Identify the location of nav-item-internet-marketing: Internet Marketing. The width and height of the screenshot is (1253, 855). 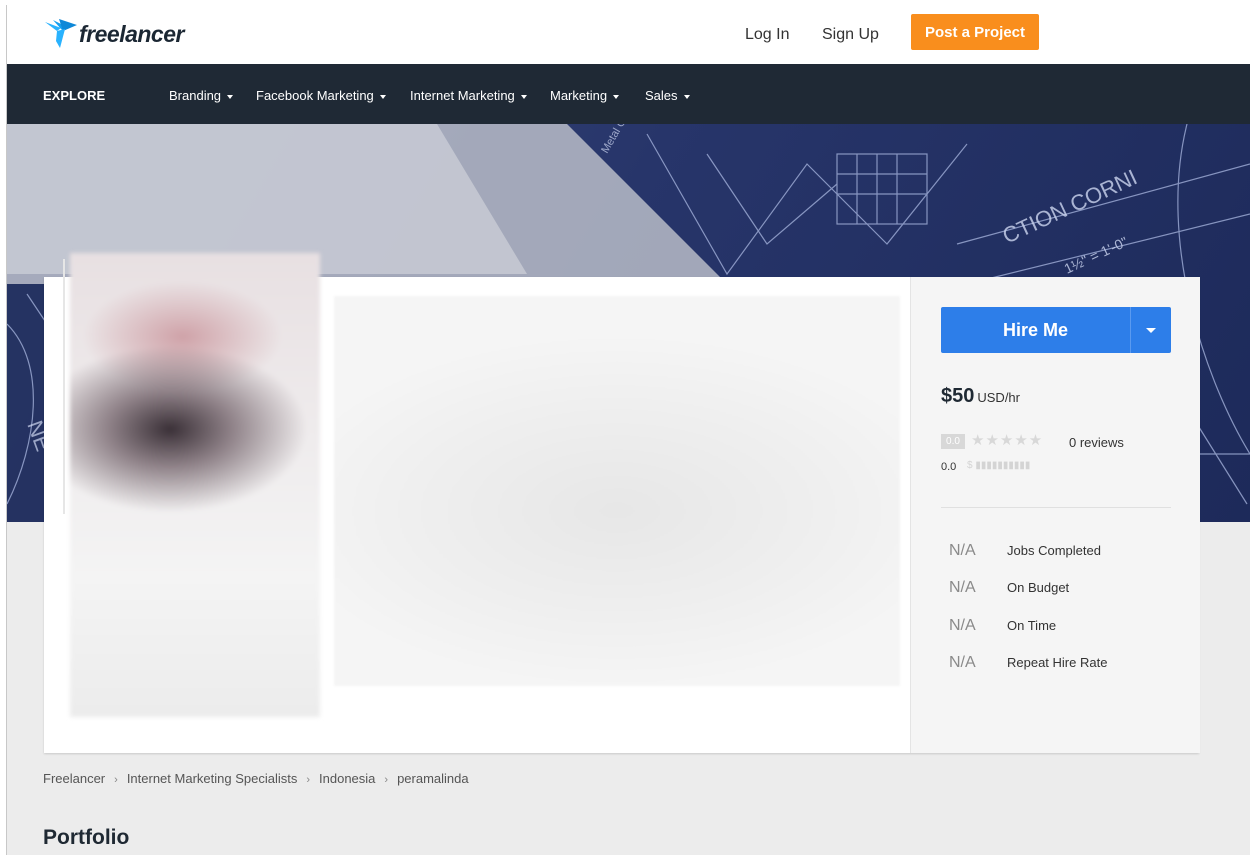
(468, 95).